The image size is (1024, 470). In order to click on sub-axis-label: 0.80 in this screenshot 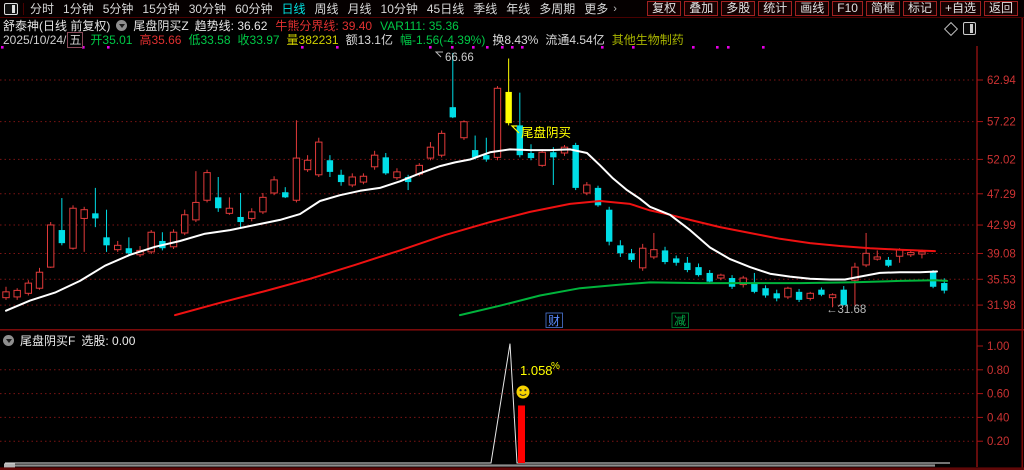, I will do `click(998, 371)`.